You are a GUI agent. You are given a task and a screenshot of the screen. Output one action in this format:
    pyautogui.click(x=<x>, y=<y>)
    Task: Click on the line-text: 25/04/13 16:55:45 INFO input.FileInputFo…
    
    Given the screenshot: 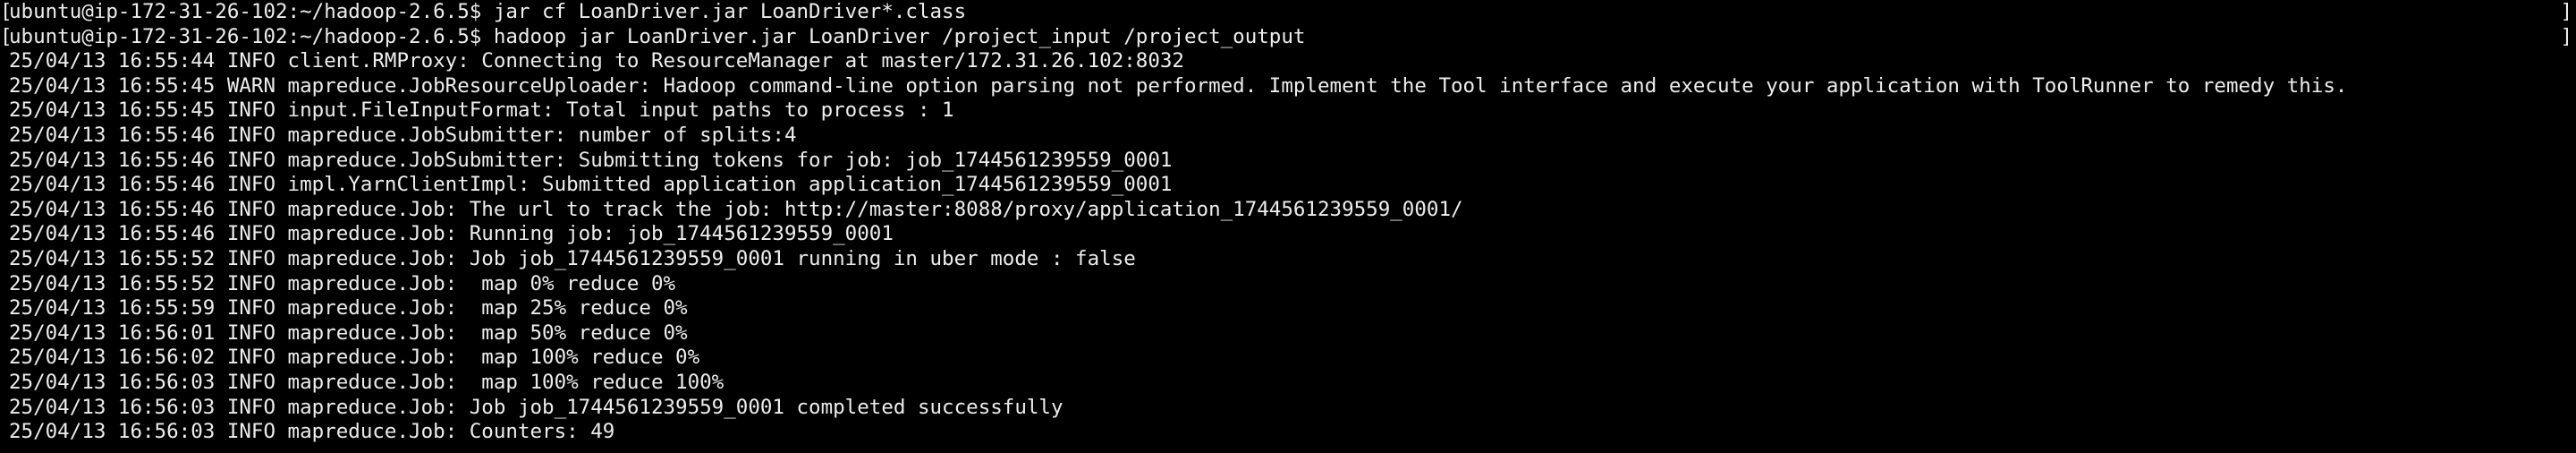 What is the action you would take?
    pyautogui.click(x=481, y=110)
    